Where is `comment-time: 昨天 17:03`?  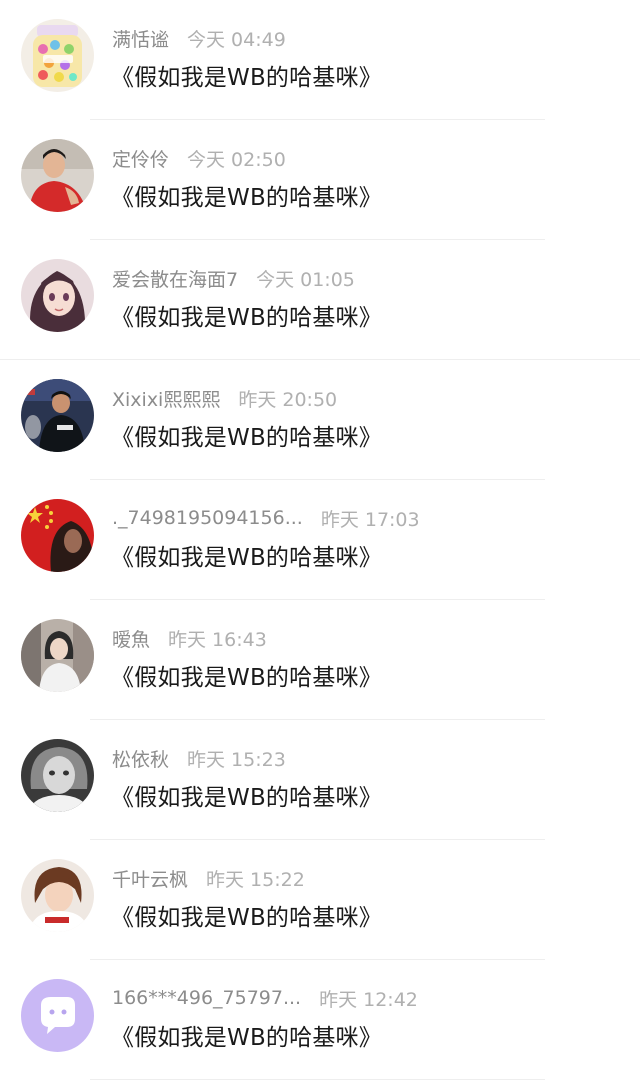 comment-time: 昨天 17:03 is located at coordinates (370, 519).